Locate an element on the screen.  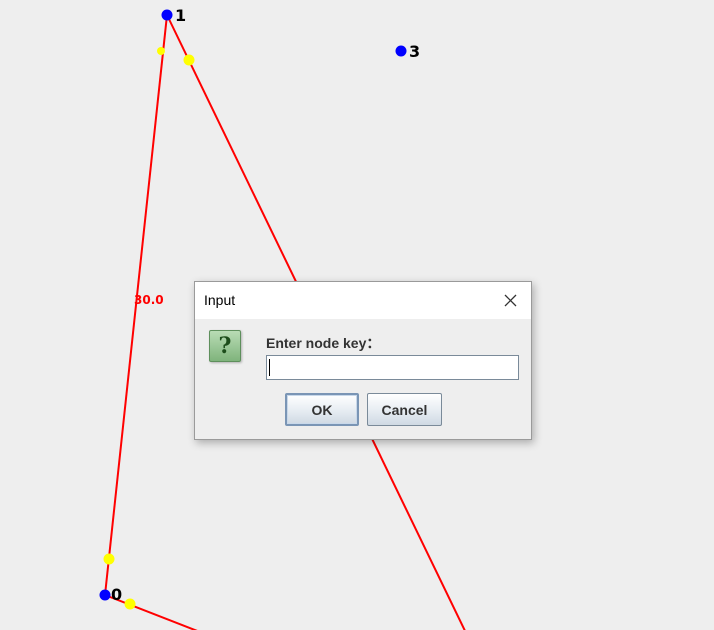
question-icon: ? is located at coordinates (225, 346).